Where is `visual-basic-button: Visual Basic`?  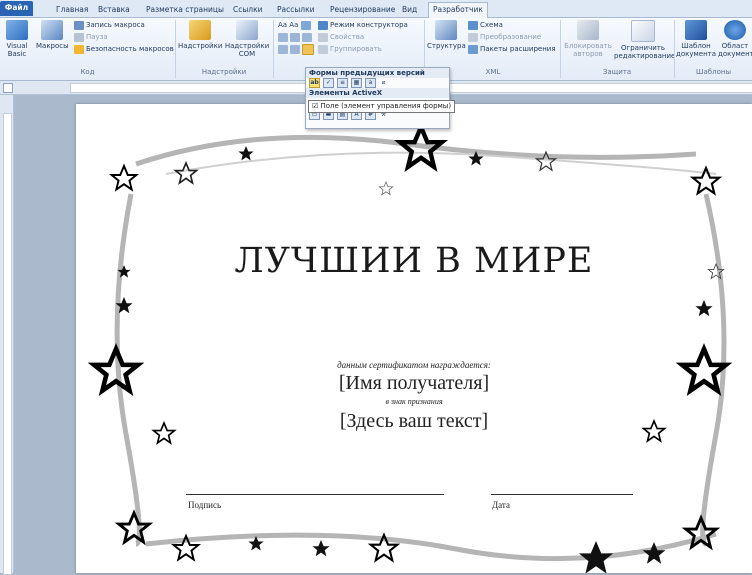 visual-basic-button: Visual Basic is located at coordinates (17, 39).